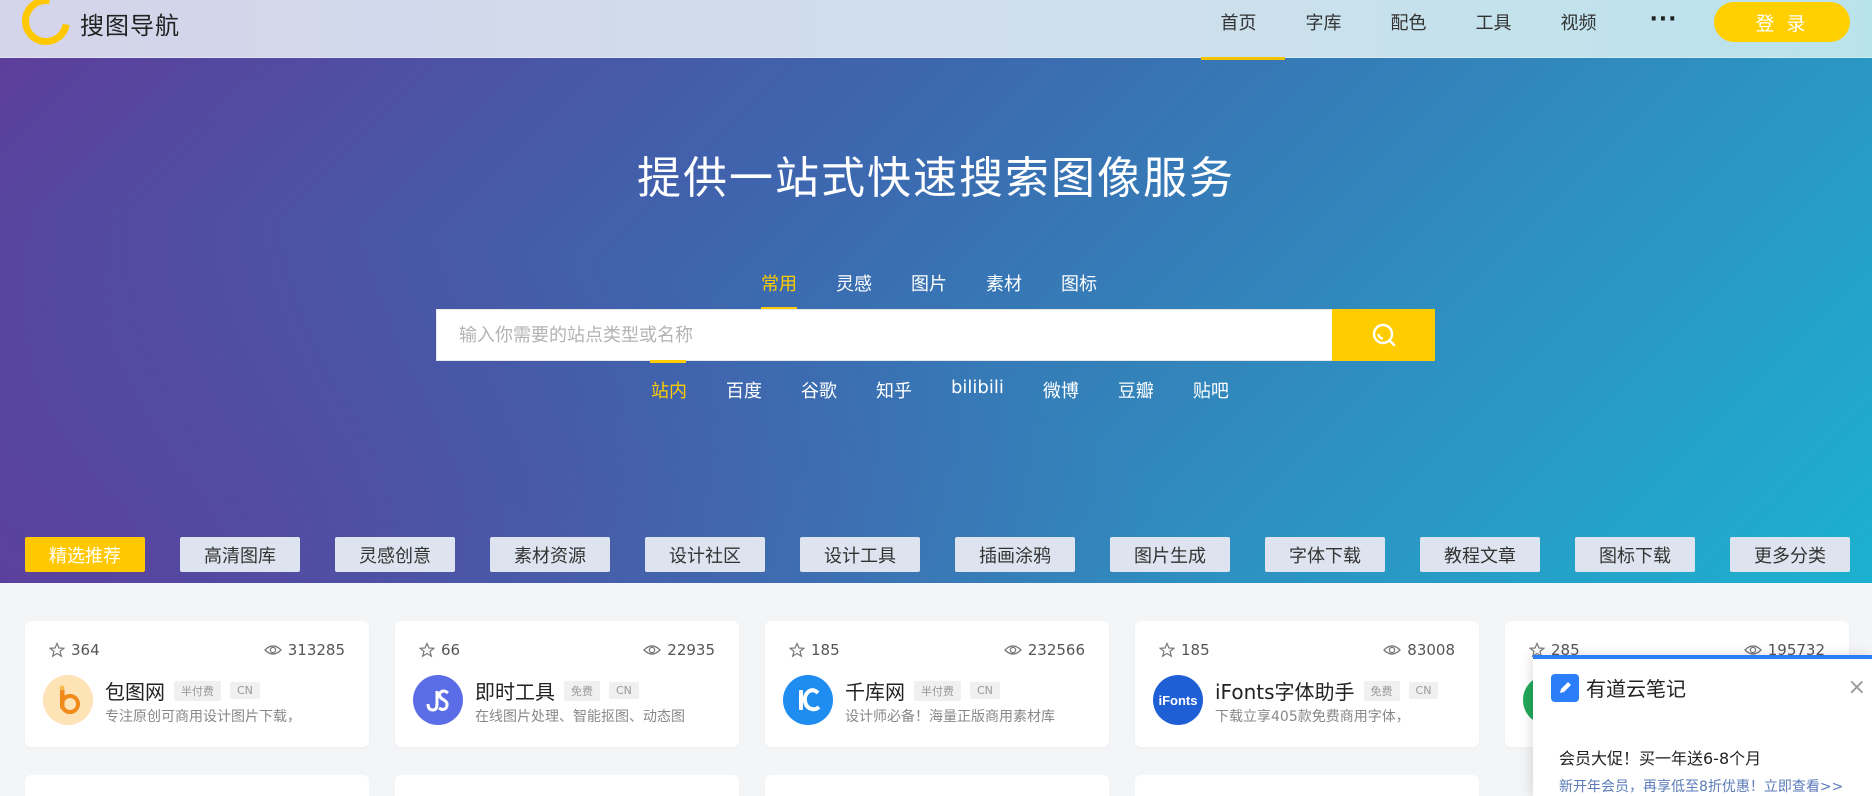 This screenshot has height=796, width=1872. I want to click on engine-weibo: 微博, so click(1061, 390).